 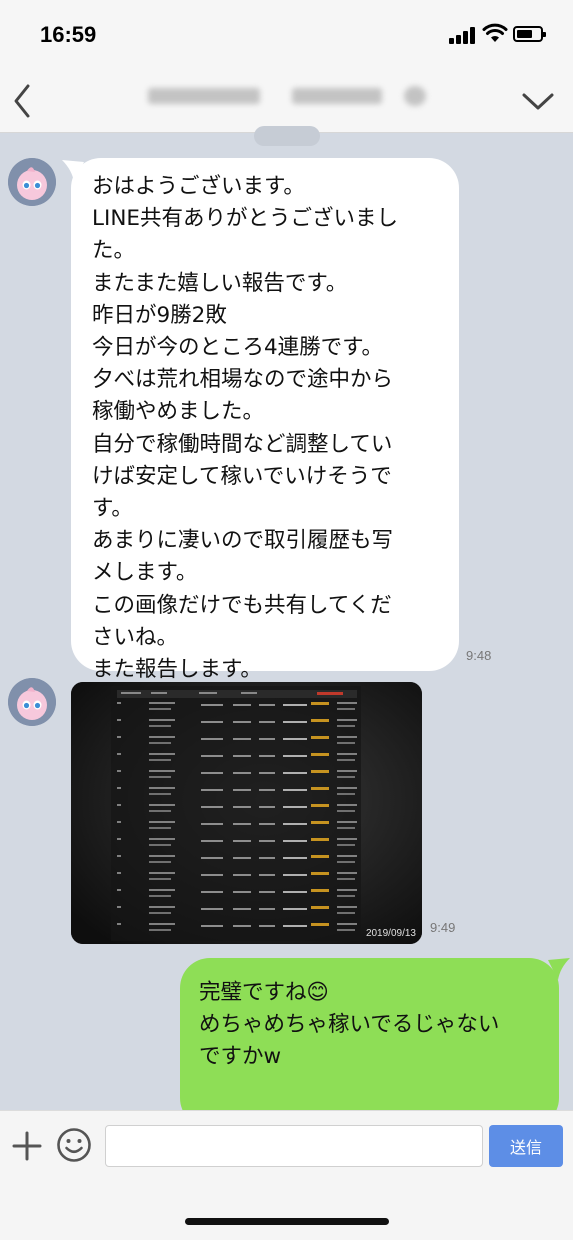 What do you see at coordinates (245, 219) in the screenshot?
I see `message-line: LINE共有ありがとうございまし` at bounding box center [245, 219].